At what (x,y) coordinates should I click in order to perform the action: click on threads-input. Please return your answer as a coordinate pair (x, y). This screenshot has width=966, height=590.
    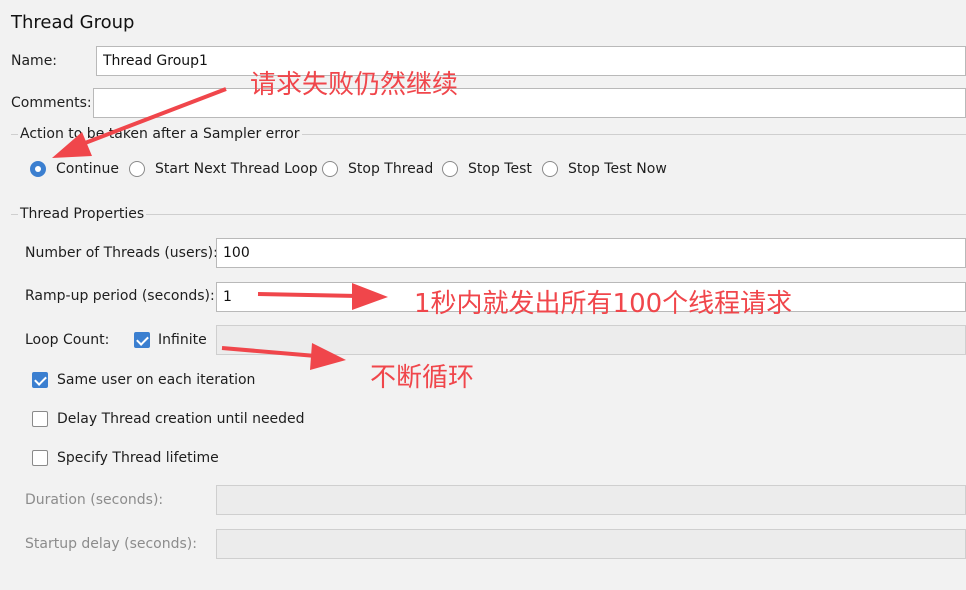
    Looking at the image, I should click on (591, 253).